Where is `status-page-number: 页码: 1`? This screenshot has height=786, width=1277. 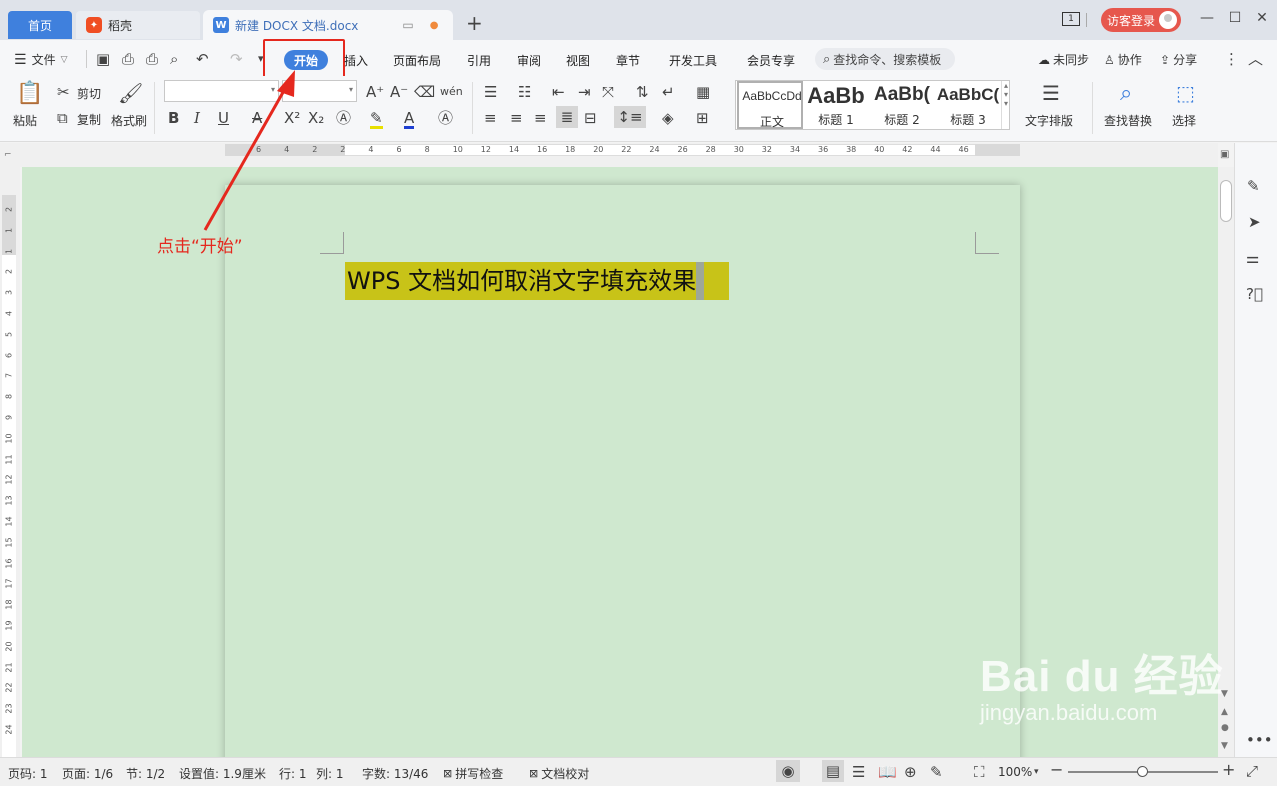 status-page-number: 页码: 1 is located at coordinates (28, 773).